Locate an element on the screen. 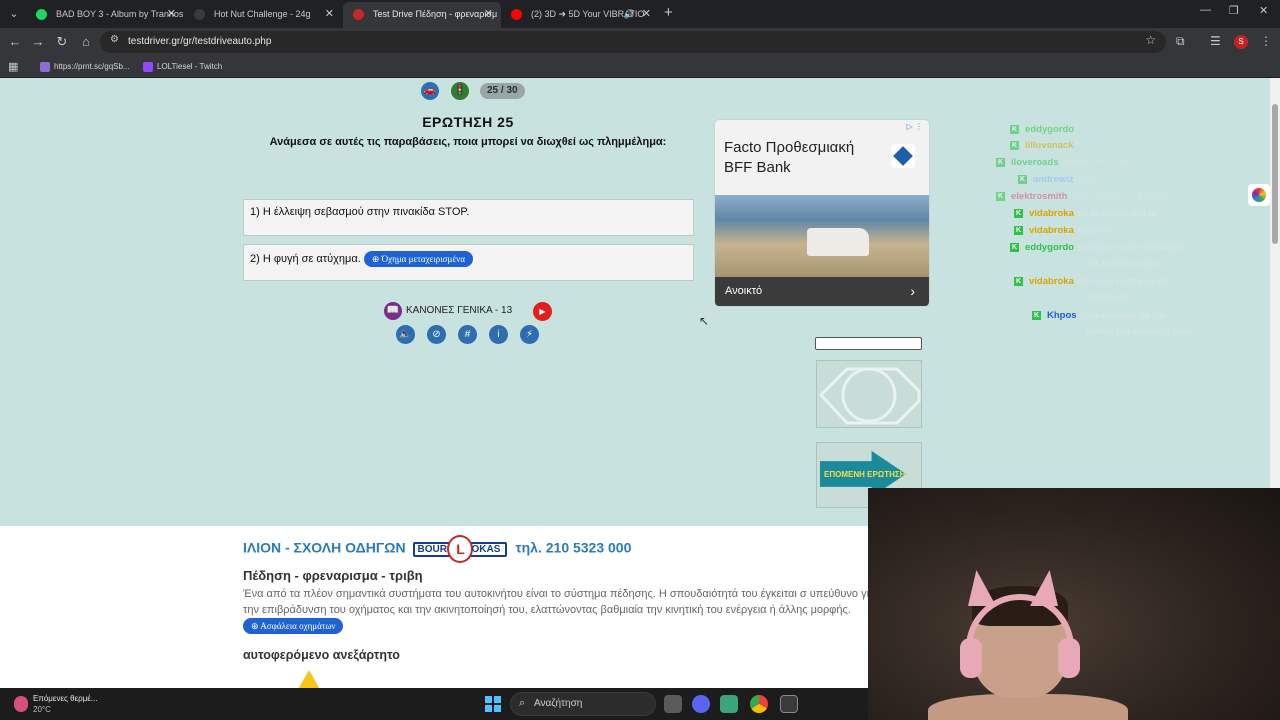 Image resolution: width=1280 pixels, height=720 pixels. tab-spotify: BAD BOY 3 - Album by Trannos ✕ is located at coordinates (105, 14).